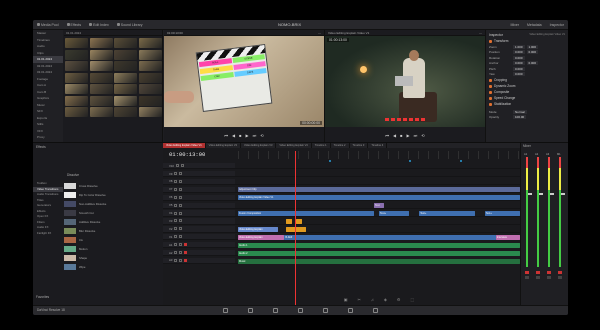  I want to click on top-tab: Inspector, so click(557, 25).